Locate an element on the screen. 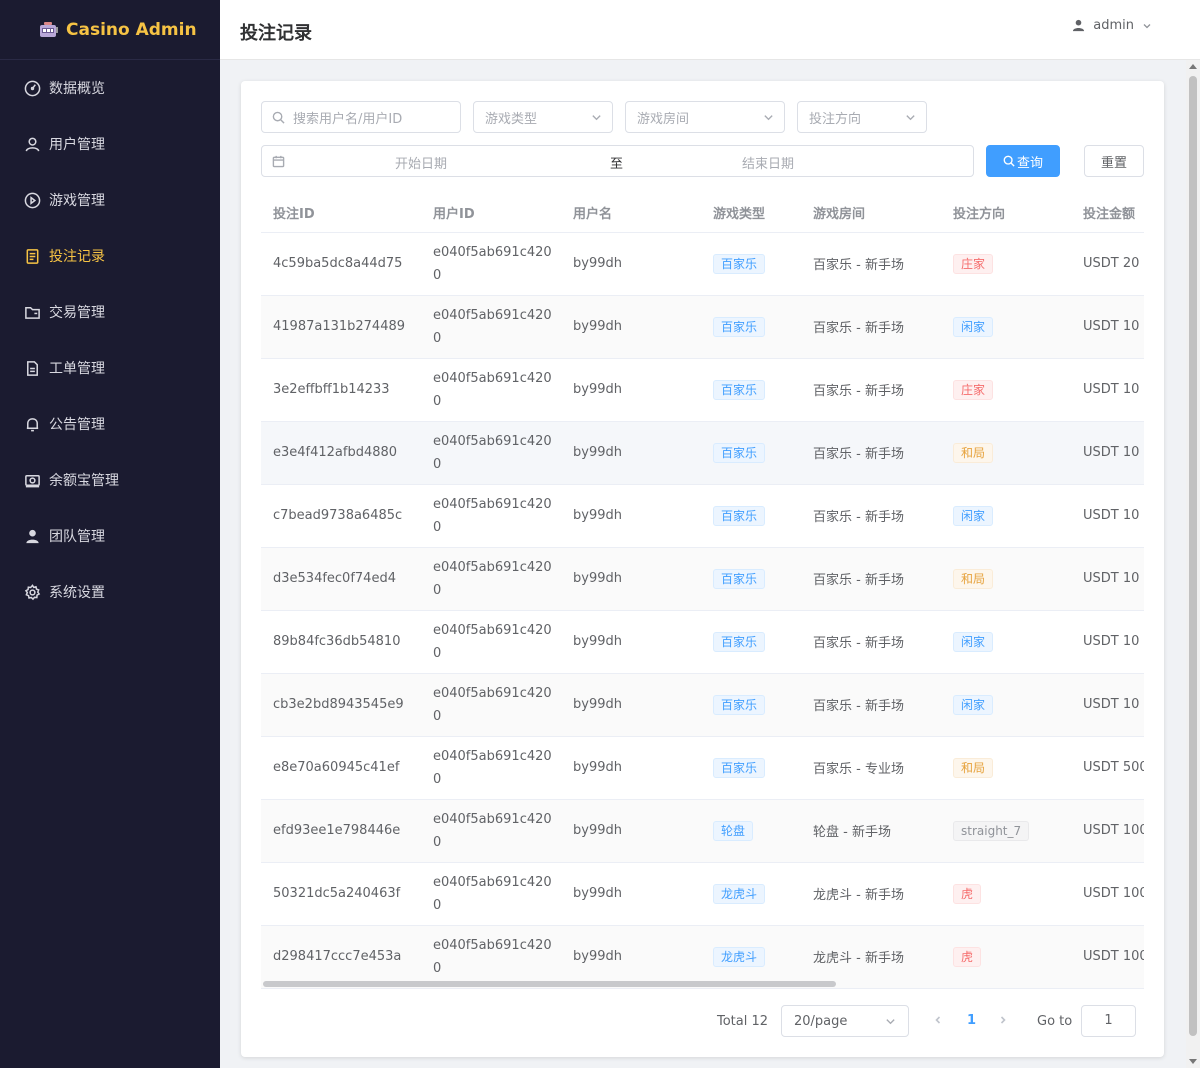 This screenshot has height=1068, width=1200. bet-direction-placeholder: 投注方向 is located at coordinates (835, 119).